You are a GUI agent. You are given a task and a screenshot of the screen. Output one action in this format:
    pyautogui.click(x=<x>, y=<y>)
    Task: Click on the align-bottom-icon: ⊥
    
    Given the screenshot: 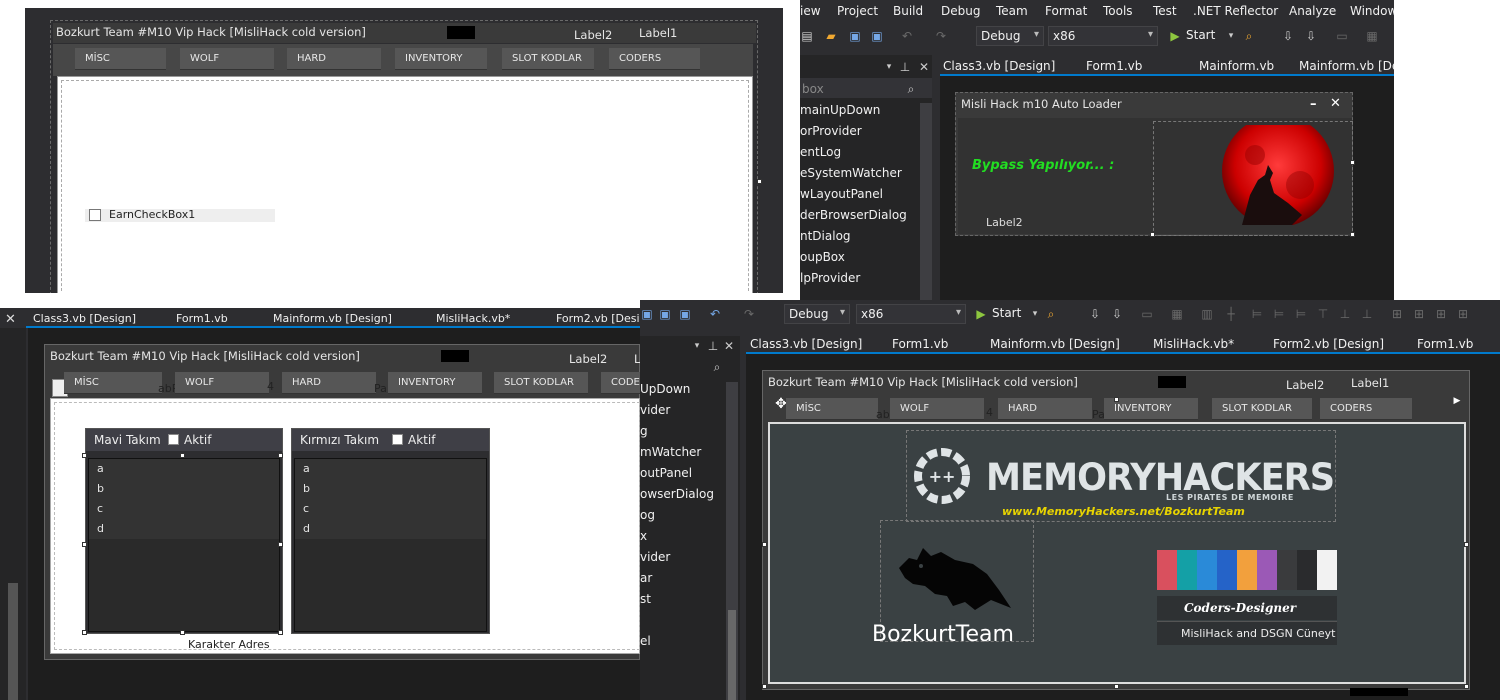 What is the action you would take?
    pyautogui.click(x=1367, y=314)
    